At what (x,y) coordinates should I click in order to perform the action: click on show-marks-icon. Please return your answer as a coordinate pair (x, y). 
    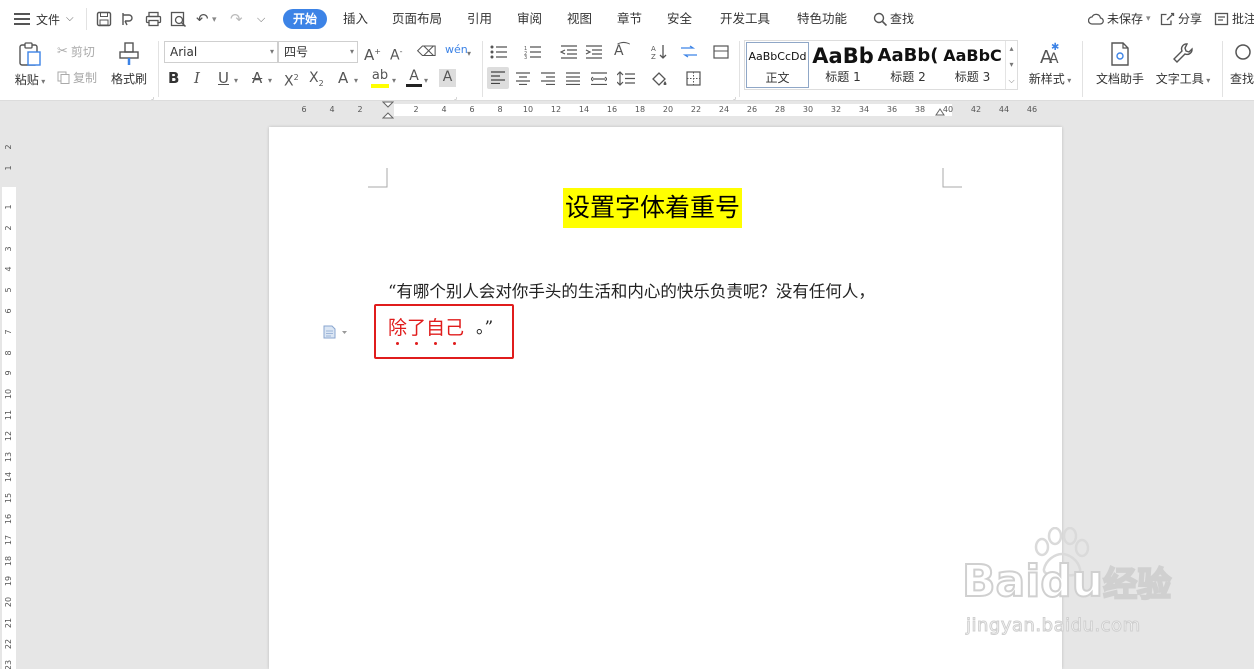
    Looking at the image, I should click on (689, 52).